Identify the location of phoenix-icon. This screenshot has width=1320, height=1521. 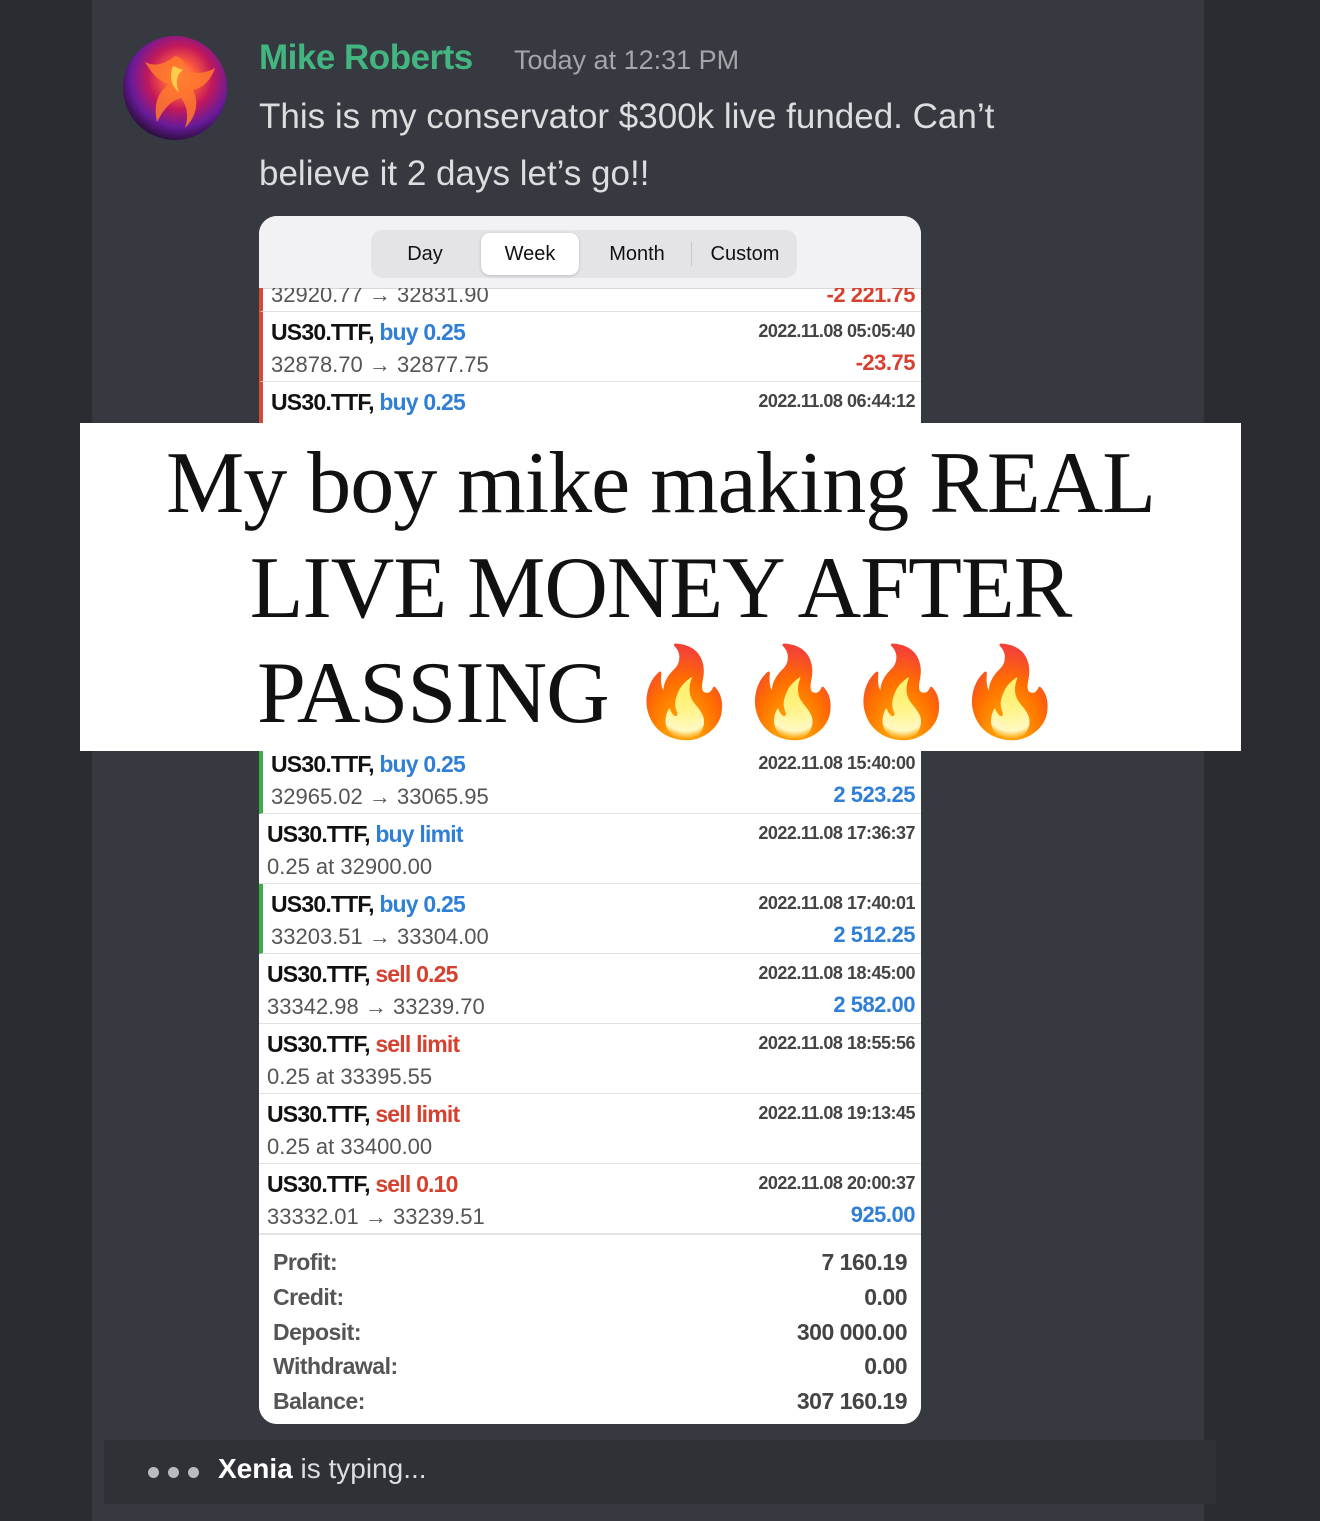
(180, 92).